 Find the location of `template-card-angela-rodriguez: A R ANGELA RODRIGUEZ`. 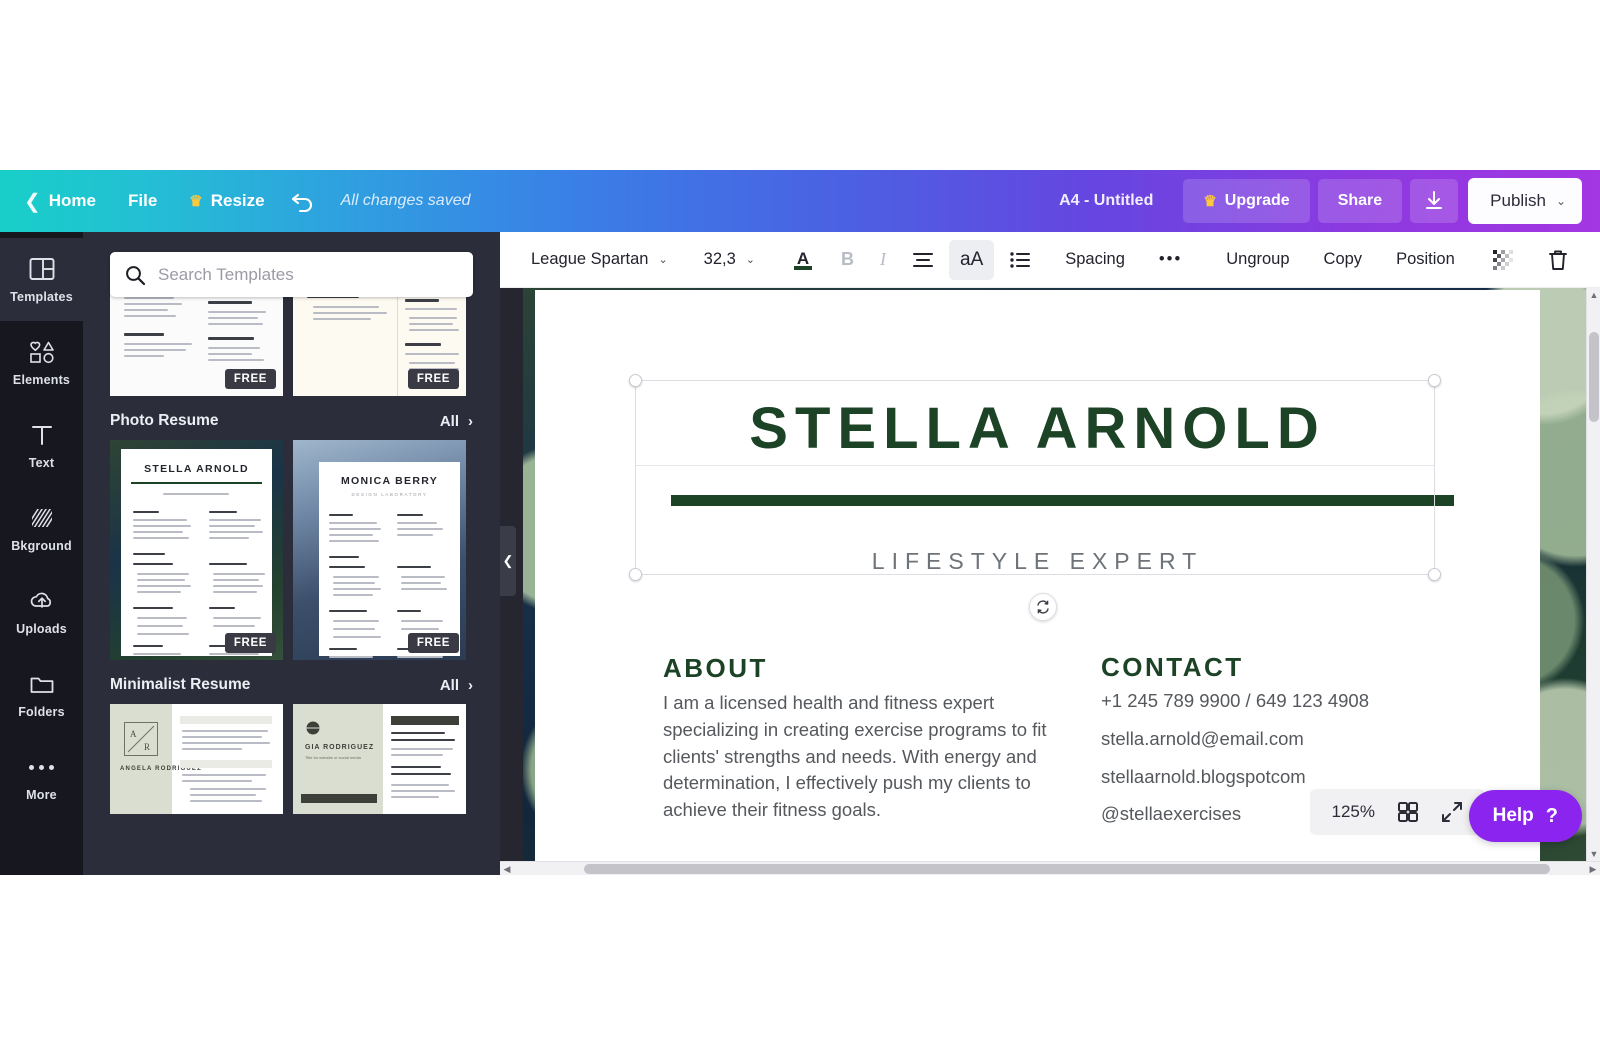

template-card-angela-rodriguez: A R ANGELA RODRIGUEZ is located at coordinates (196, 759).